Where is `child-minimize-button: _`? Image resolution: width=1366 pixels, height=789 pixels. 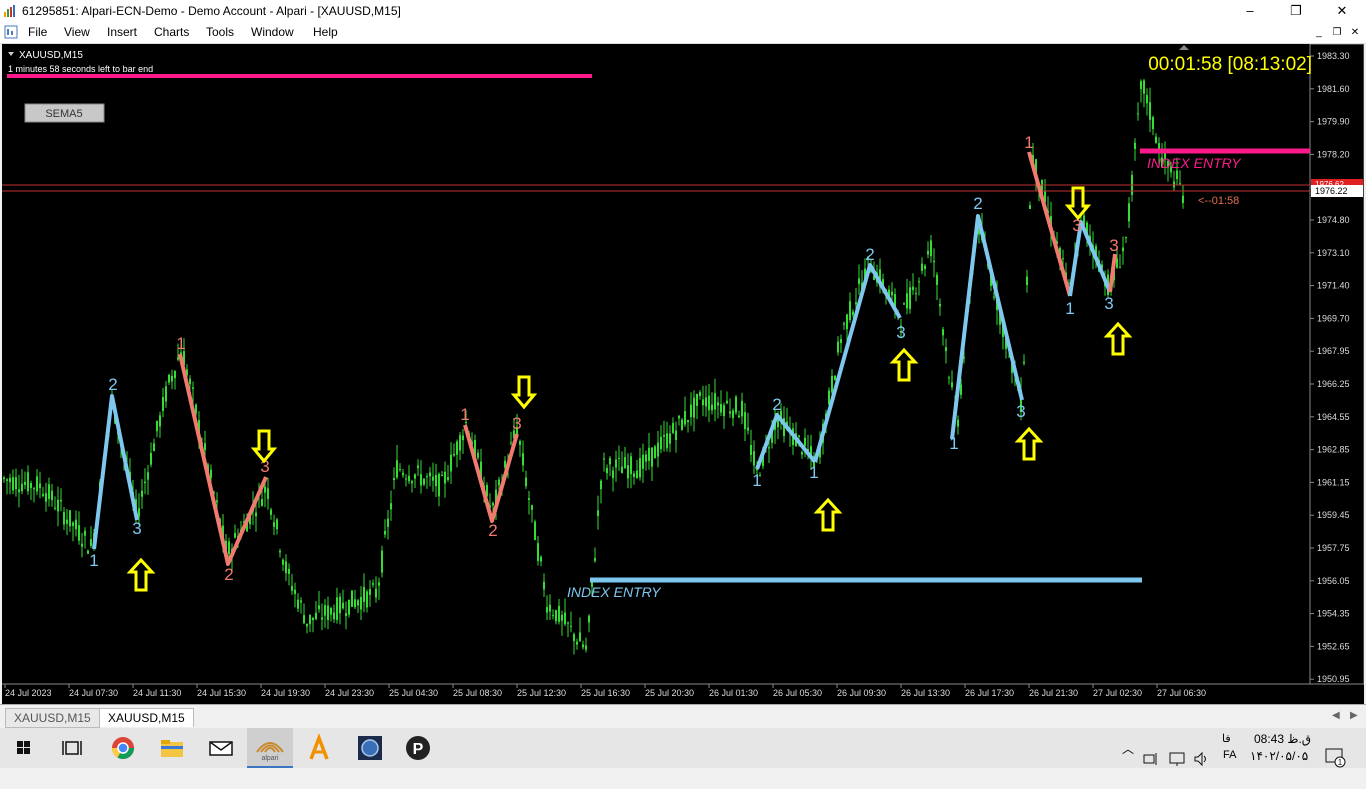
child-minimize-button: _ is located at coordinates (1319, 33).